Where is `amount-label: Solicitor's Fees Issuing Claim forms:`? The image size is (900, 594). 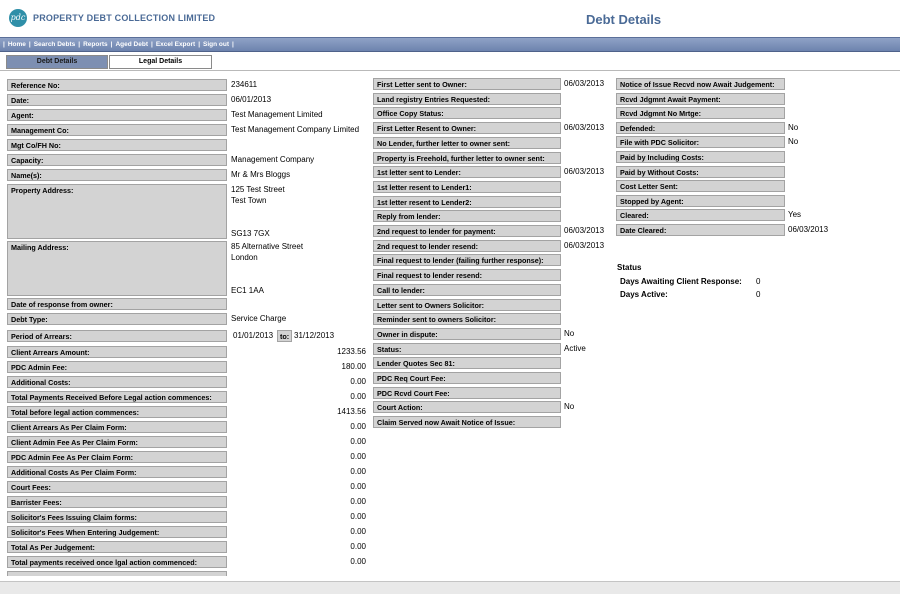
amount-label: Solicitor's Fees Issuing Claim forms: is located at coordinates (117, 517).